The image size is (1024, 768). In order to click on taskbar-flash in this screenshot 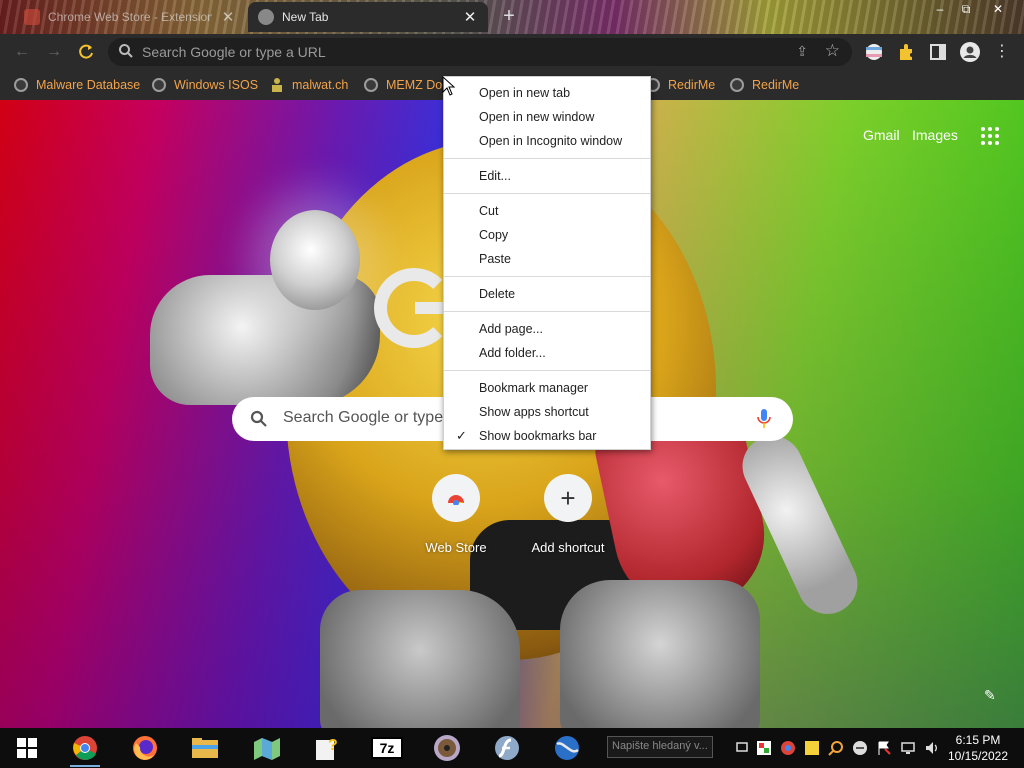, I will do `click(507, 748)`.